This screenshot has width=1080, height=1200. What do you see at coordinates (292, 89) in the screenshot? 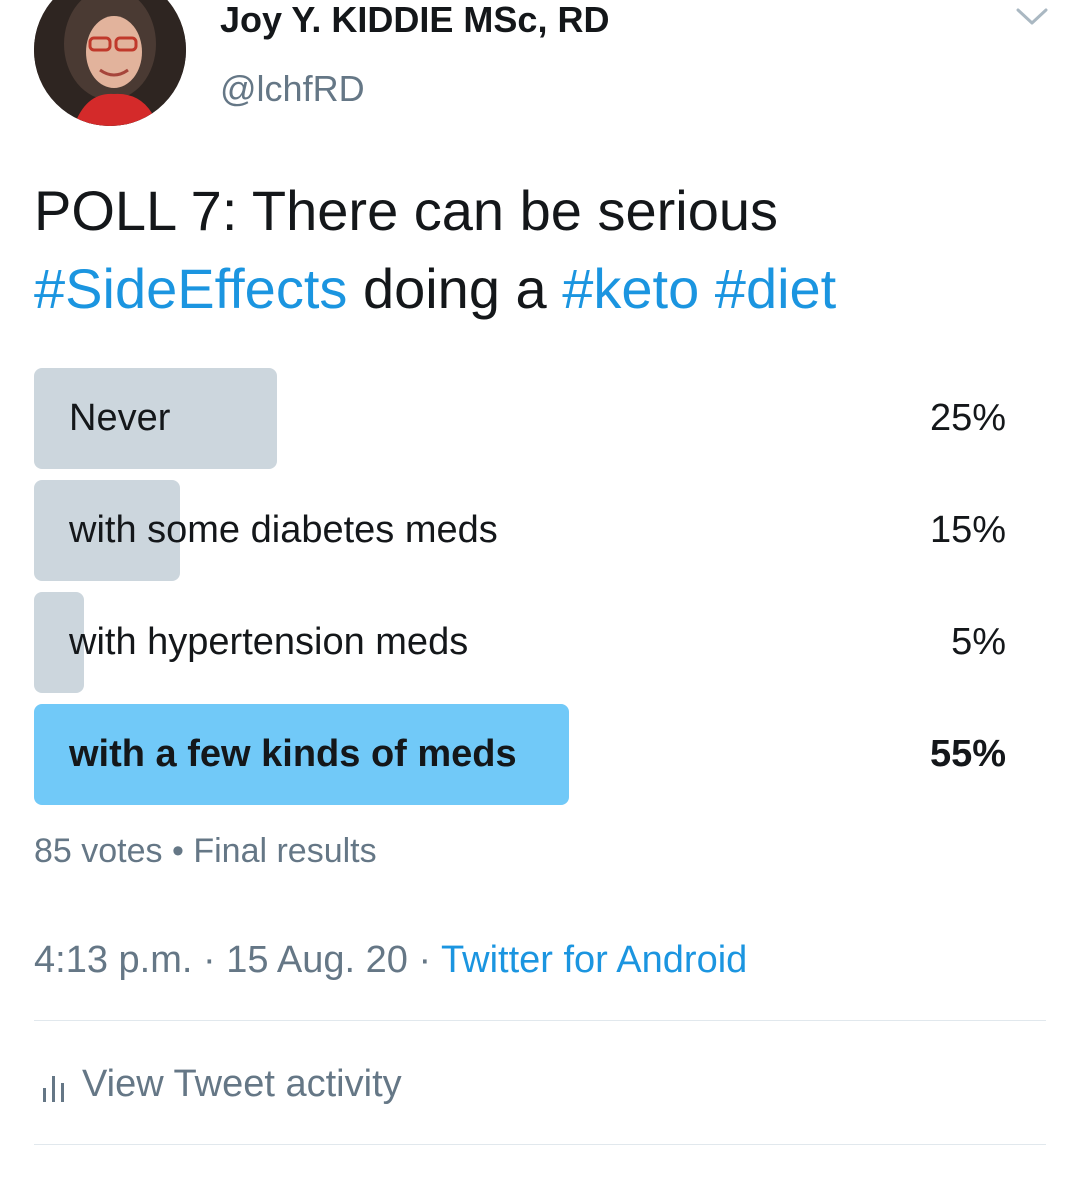
I see `author-handle: @lchfRD` at bounding box center [292, 89].